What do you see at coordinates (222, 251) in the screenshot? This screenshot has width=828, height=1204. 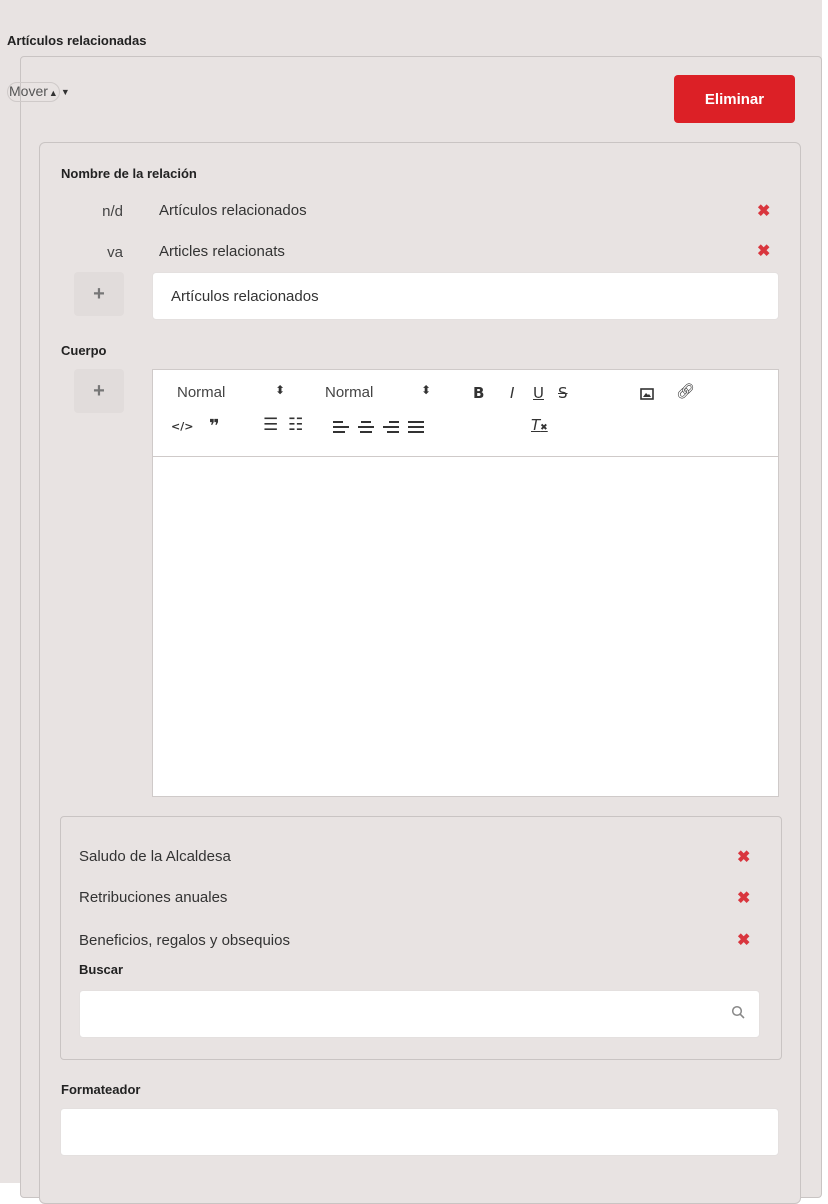 I see `translation-value: Articles relacionats` at bounding box center [222, 251].